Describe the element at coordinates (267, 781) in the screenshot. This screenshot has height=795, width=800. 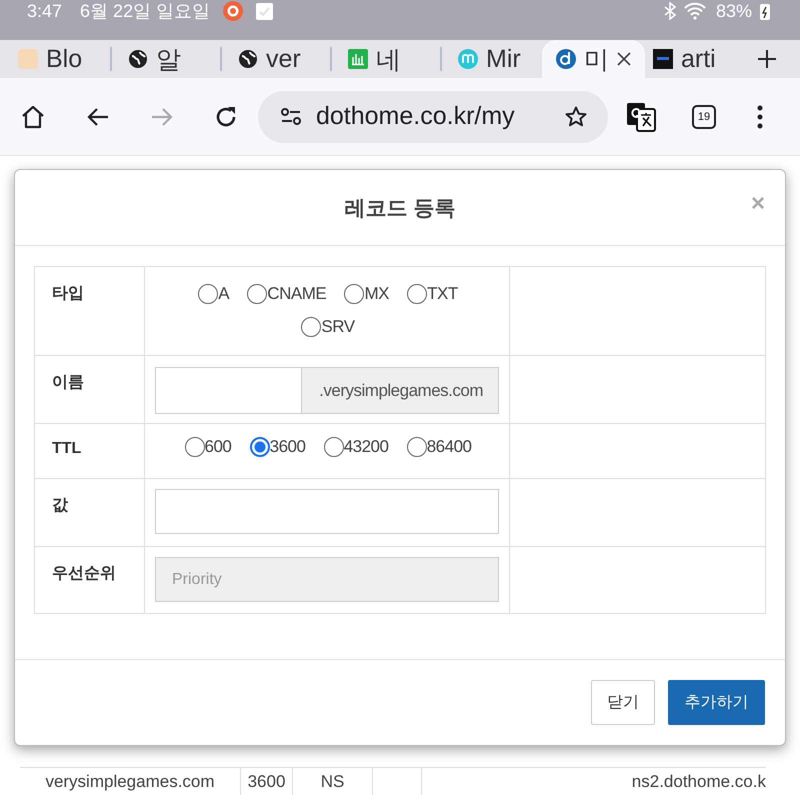
I see `table-cell: 3600` at that location.